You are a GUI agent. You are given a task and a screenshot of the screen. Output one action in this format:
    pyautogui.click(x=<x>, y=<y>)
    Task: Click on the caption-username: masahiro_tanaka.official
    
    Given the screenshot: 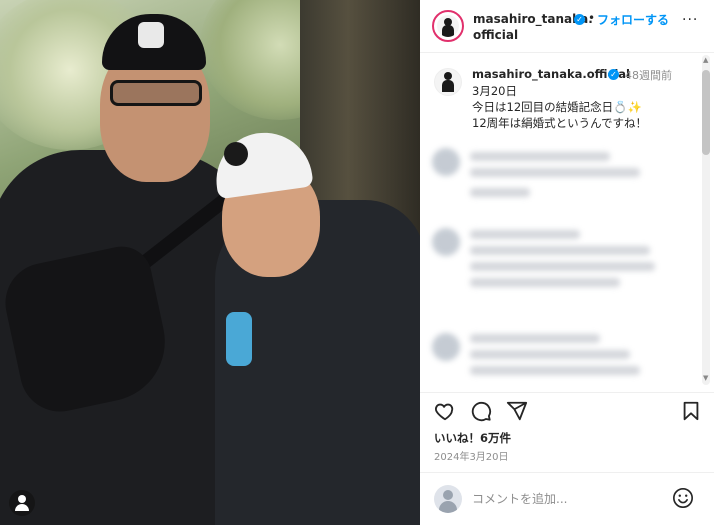 What is the action you would take?
    pyautogui.click(x=551, y=74)
    